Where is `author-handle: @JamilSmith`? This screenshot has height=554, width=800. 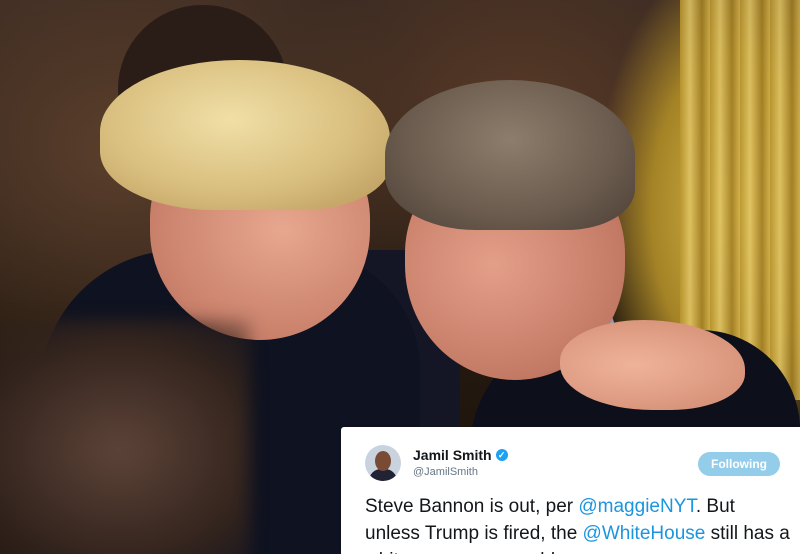 author-handle: @JamilSmith is located at coordinates (445, 472).